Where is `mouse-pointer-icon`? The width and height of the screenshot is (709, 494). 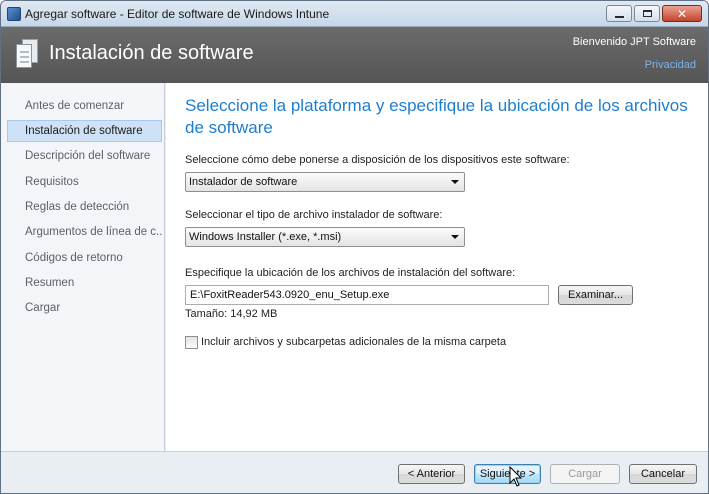
mouse-pointer-icon is located at coordinates (516, 476).